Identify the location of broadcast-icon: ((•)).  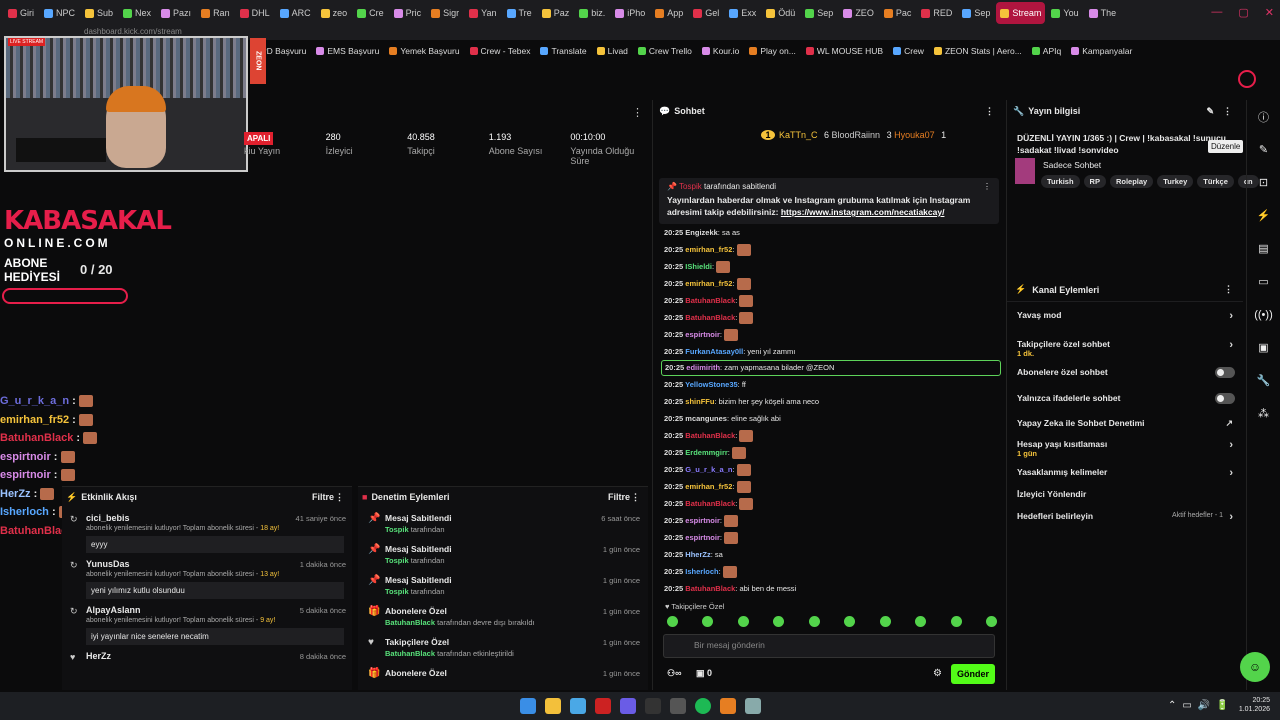
(1263, 314).